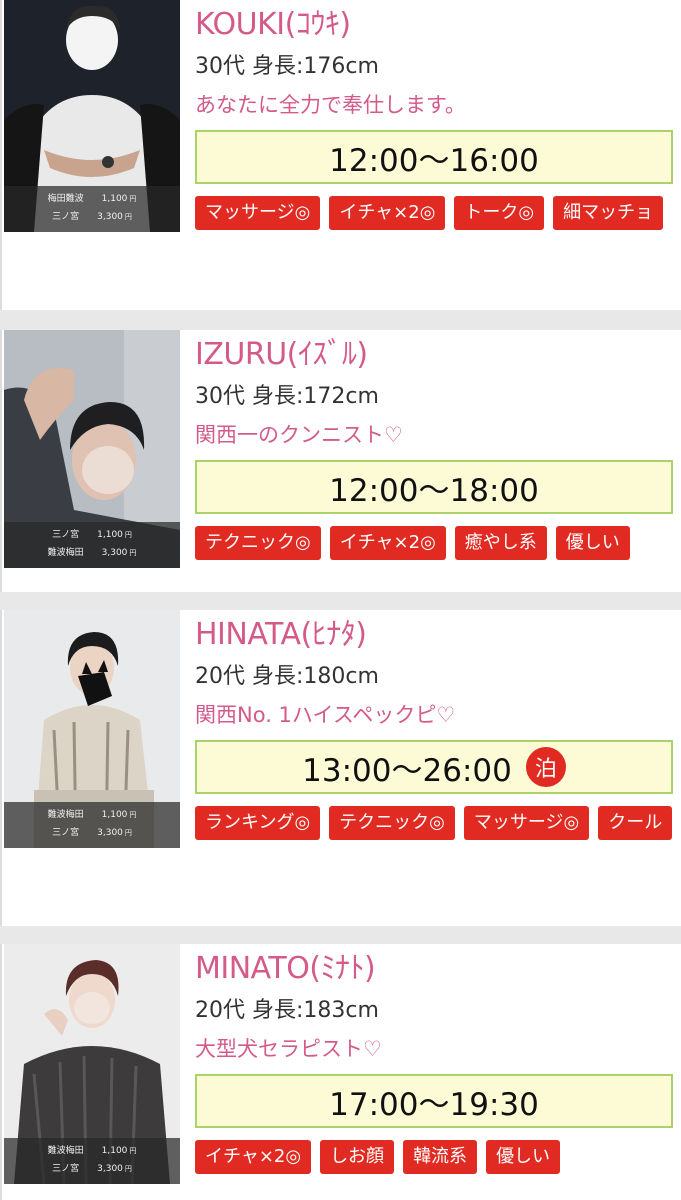 Image resolution: width=681 pixels, height=1200 pixels. I want to click on therapist-catchphrase: 大型犬セラピスト♡, so click(288, 1049).